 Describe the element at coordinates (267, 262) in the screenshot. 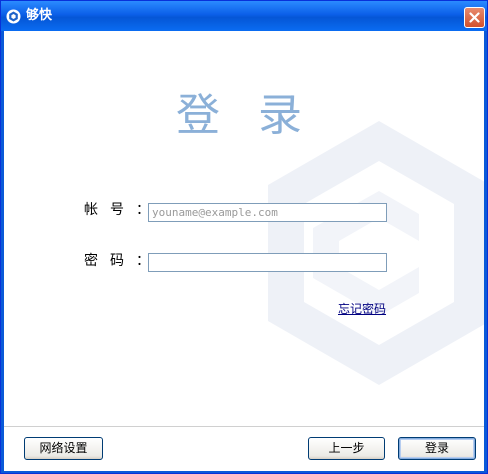

I see `password-input` at that location.